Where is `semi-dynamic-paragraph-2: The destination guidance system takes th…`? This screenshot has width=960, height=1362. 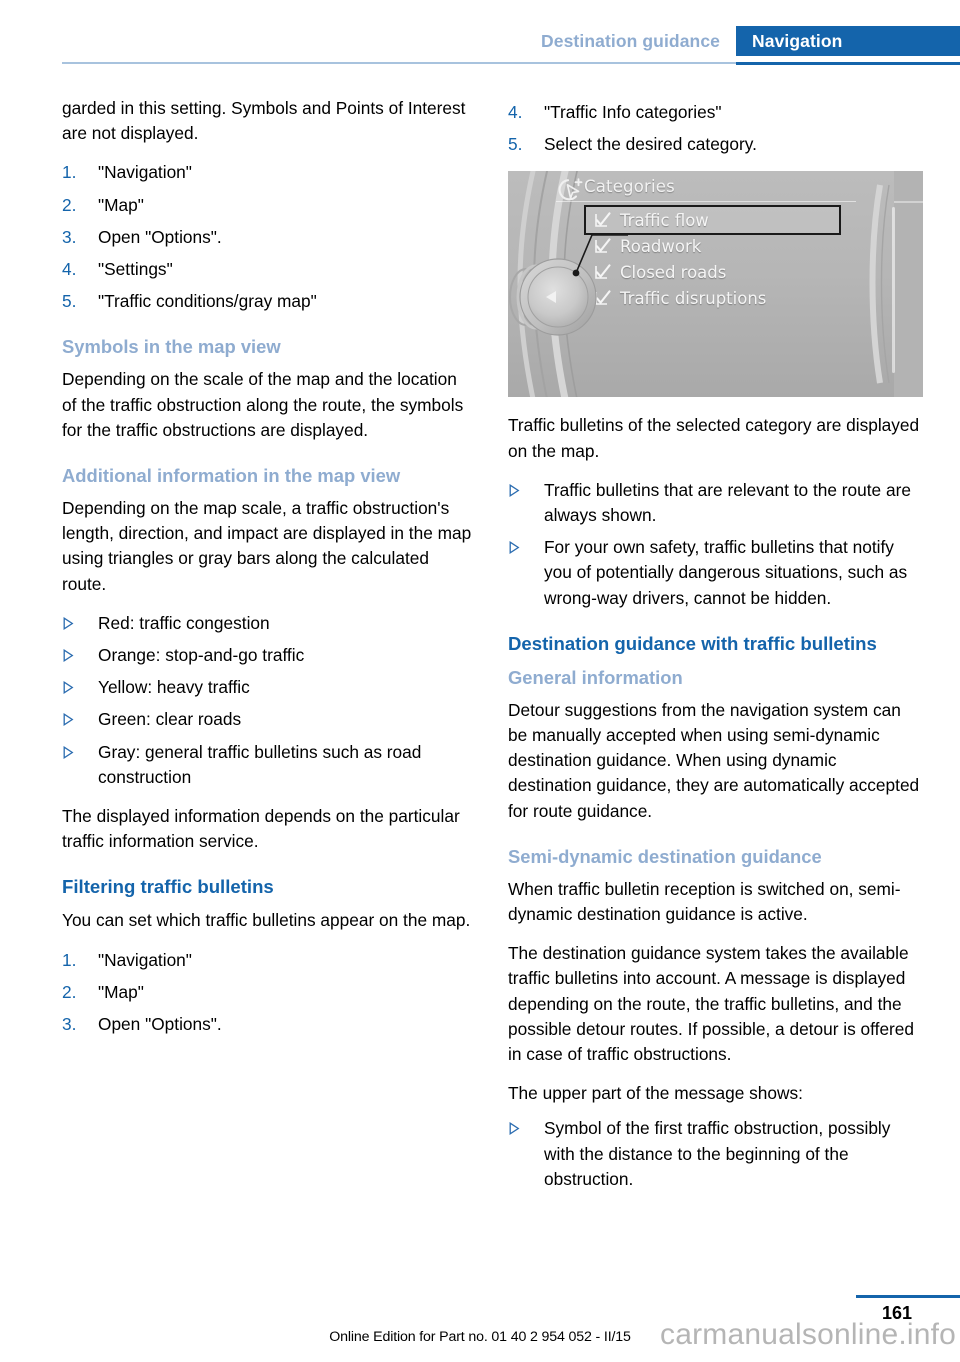 semi-dynamic-paragraph-2: The destination guidance system takes th… is located at coordinates (711, 1004).